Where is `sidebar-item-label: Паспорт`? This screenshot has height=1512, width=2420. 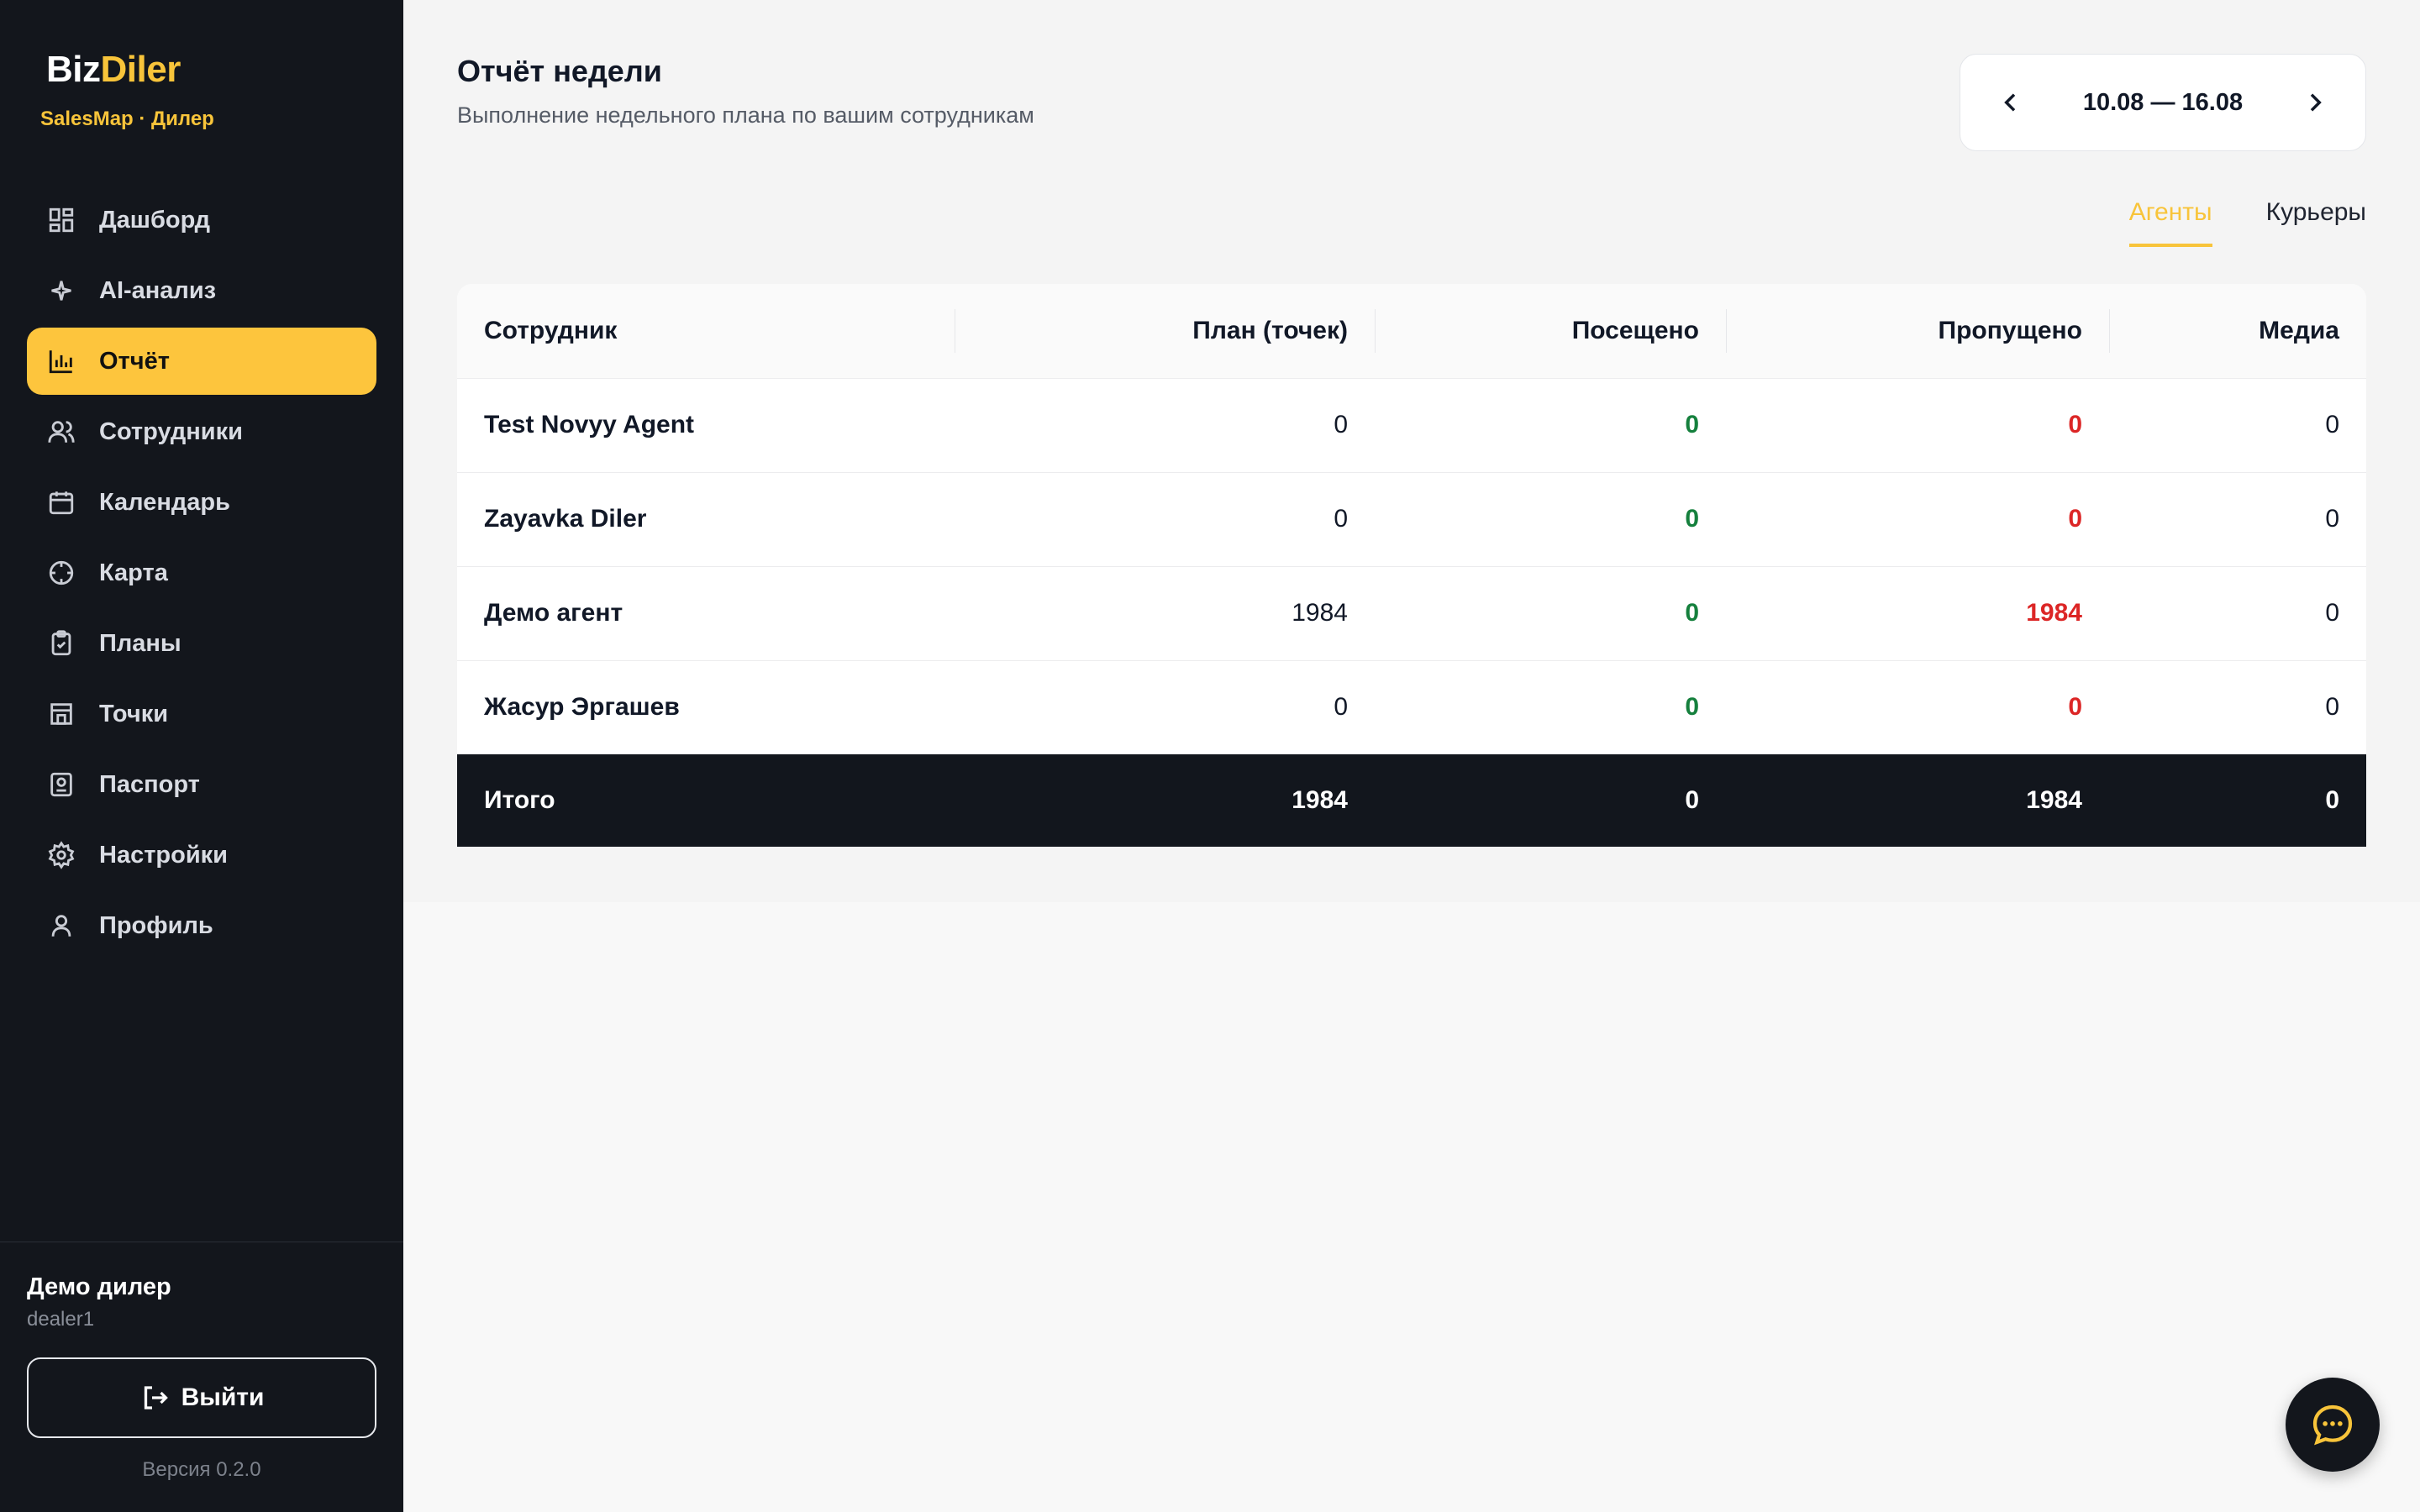
sidebar-item-label: Паспорт is located at coordinates (149, 784).